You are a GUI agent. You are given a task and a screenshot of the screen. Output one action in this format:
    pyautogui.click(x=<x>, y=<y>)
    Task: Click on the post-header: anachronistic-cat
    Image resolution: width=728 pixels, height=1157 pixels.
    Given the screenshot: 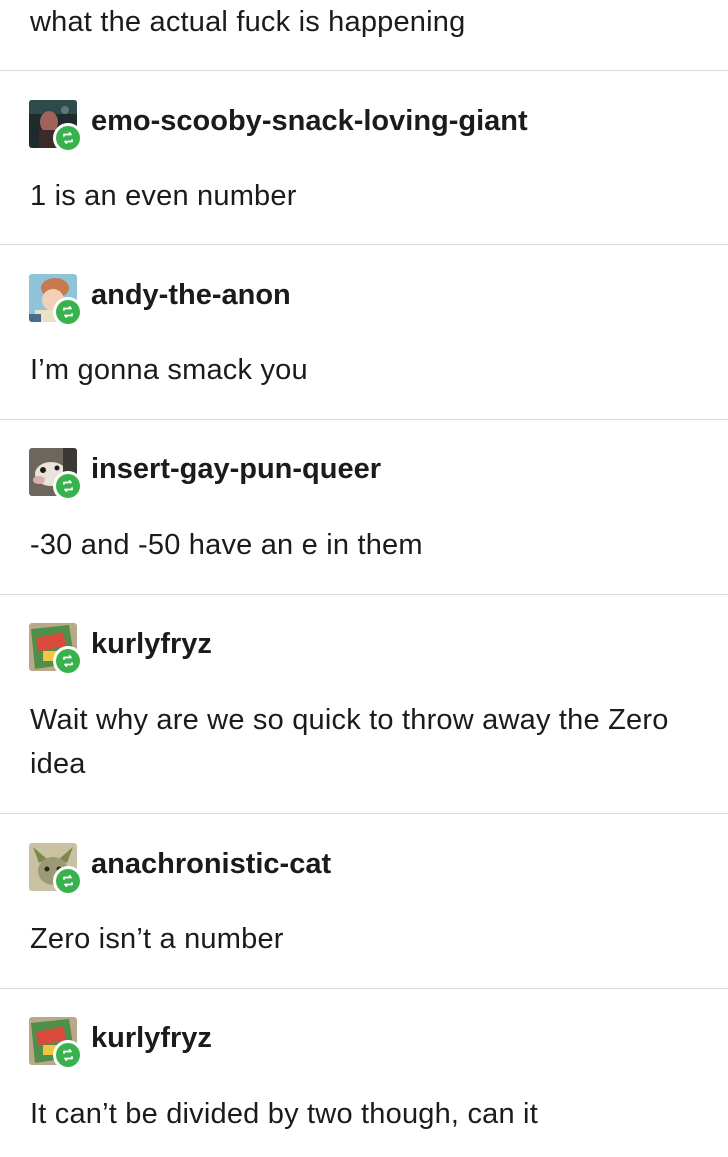 What is the action you would take?
    pyautogui.click(x=359, y=869)
    